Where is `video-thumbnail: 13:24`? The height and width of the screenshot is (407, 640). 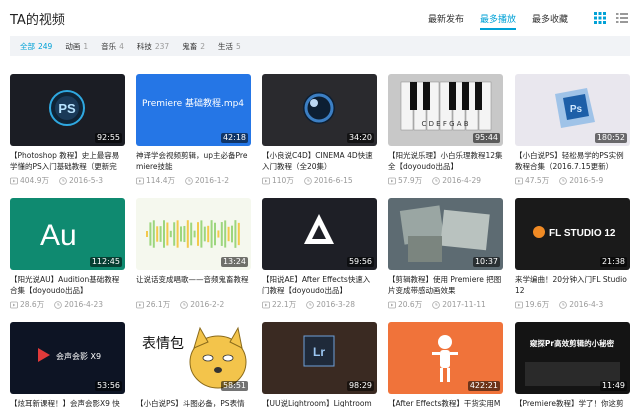
video-thumbnail: 13:24 is located at coordinates (193, 234).